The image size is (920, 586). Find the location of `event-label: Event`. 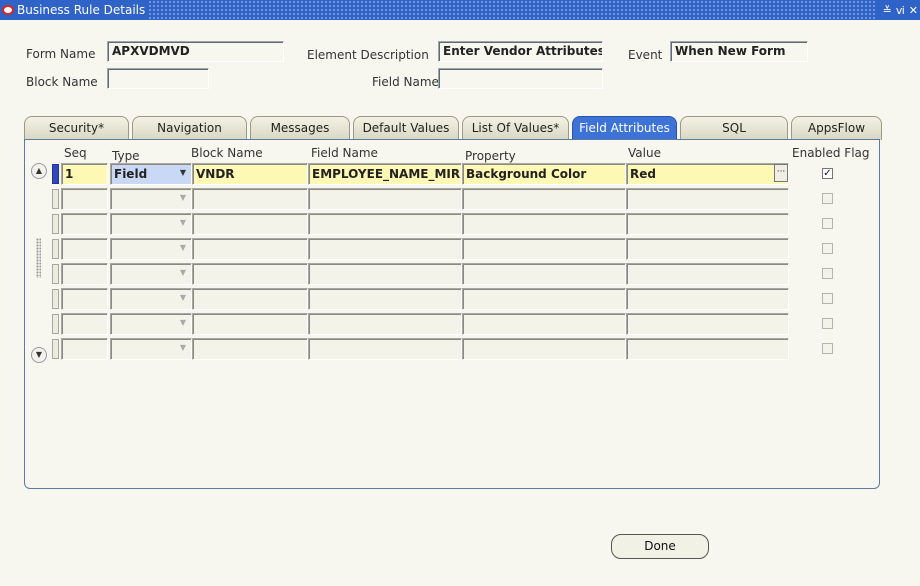

event-label: Event is located at coordinates (645, 55).